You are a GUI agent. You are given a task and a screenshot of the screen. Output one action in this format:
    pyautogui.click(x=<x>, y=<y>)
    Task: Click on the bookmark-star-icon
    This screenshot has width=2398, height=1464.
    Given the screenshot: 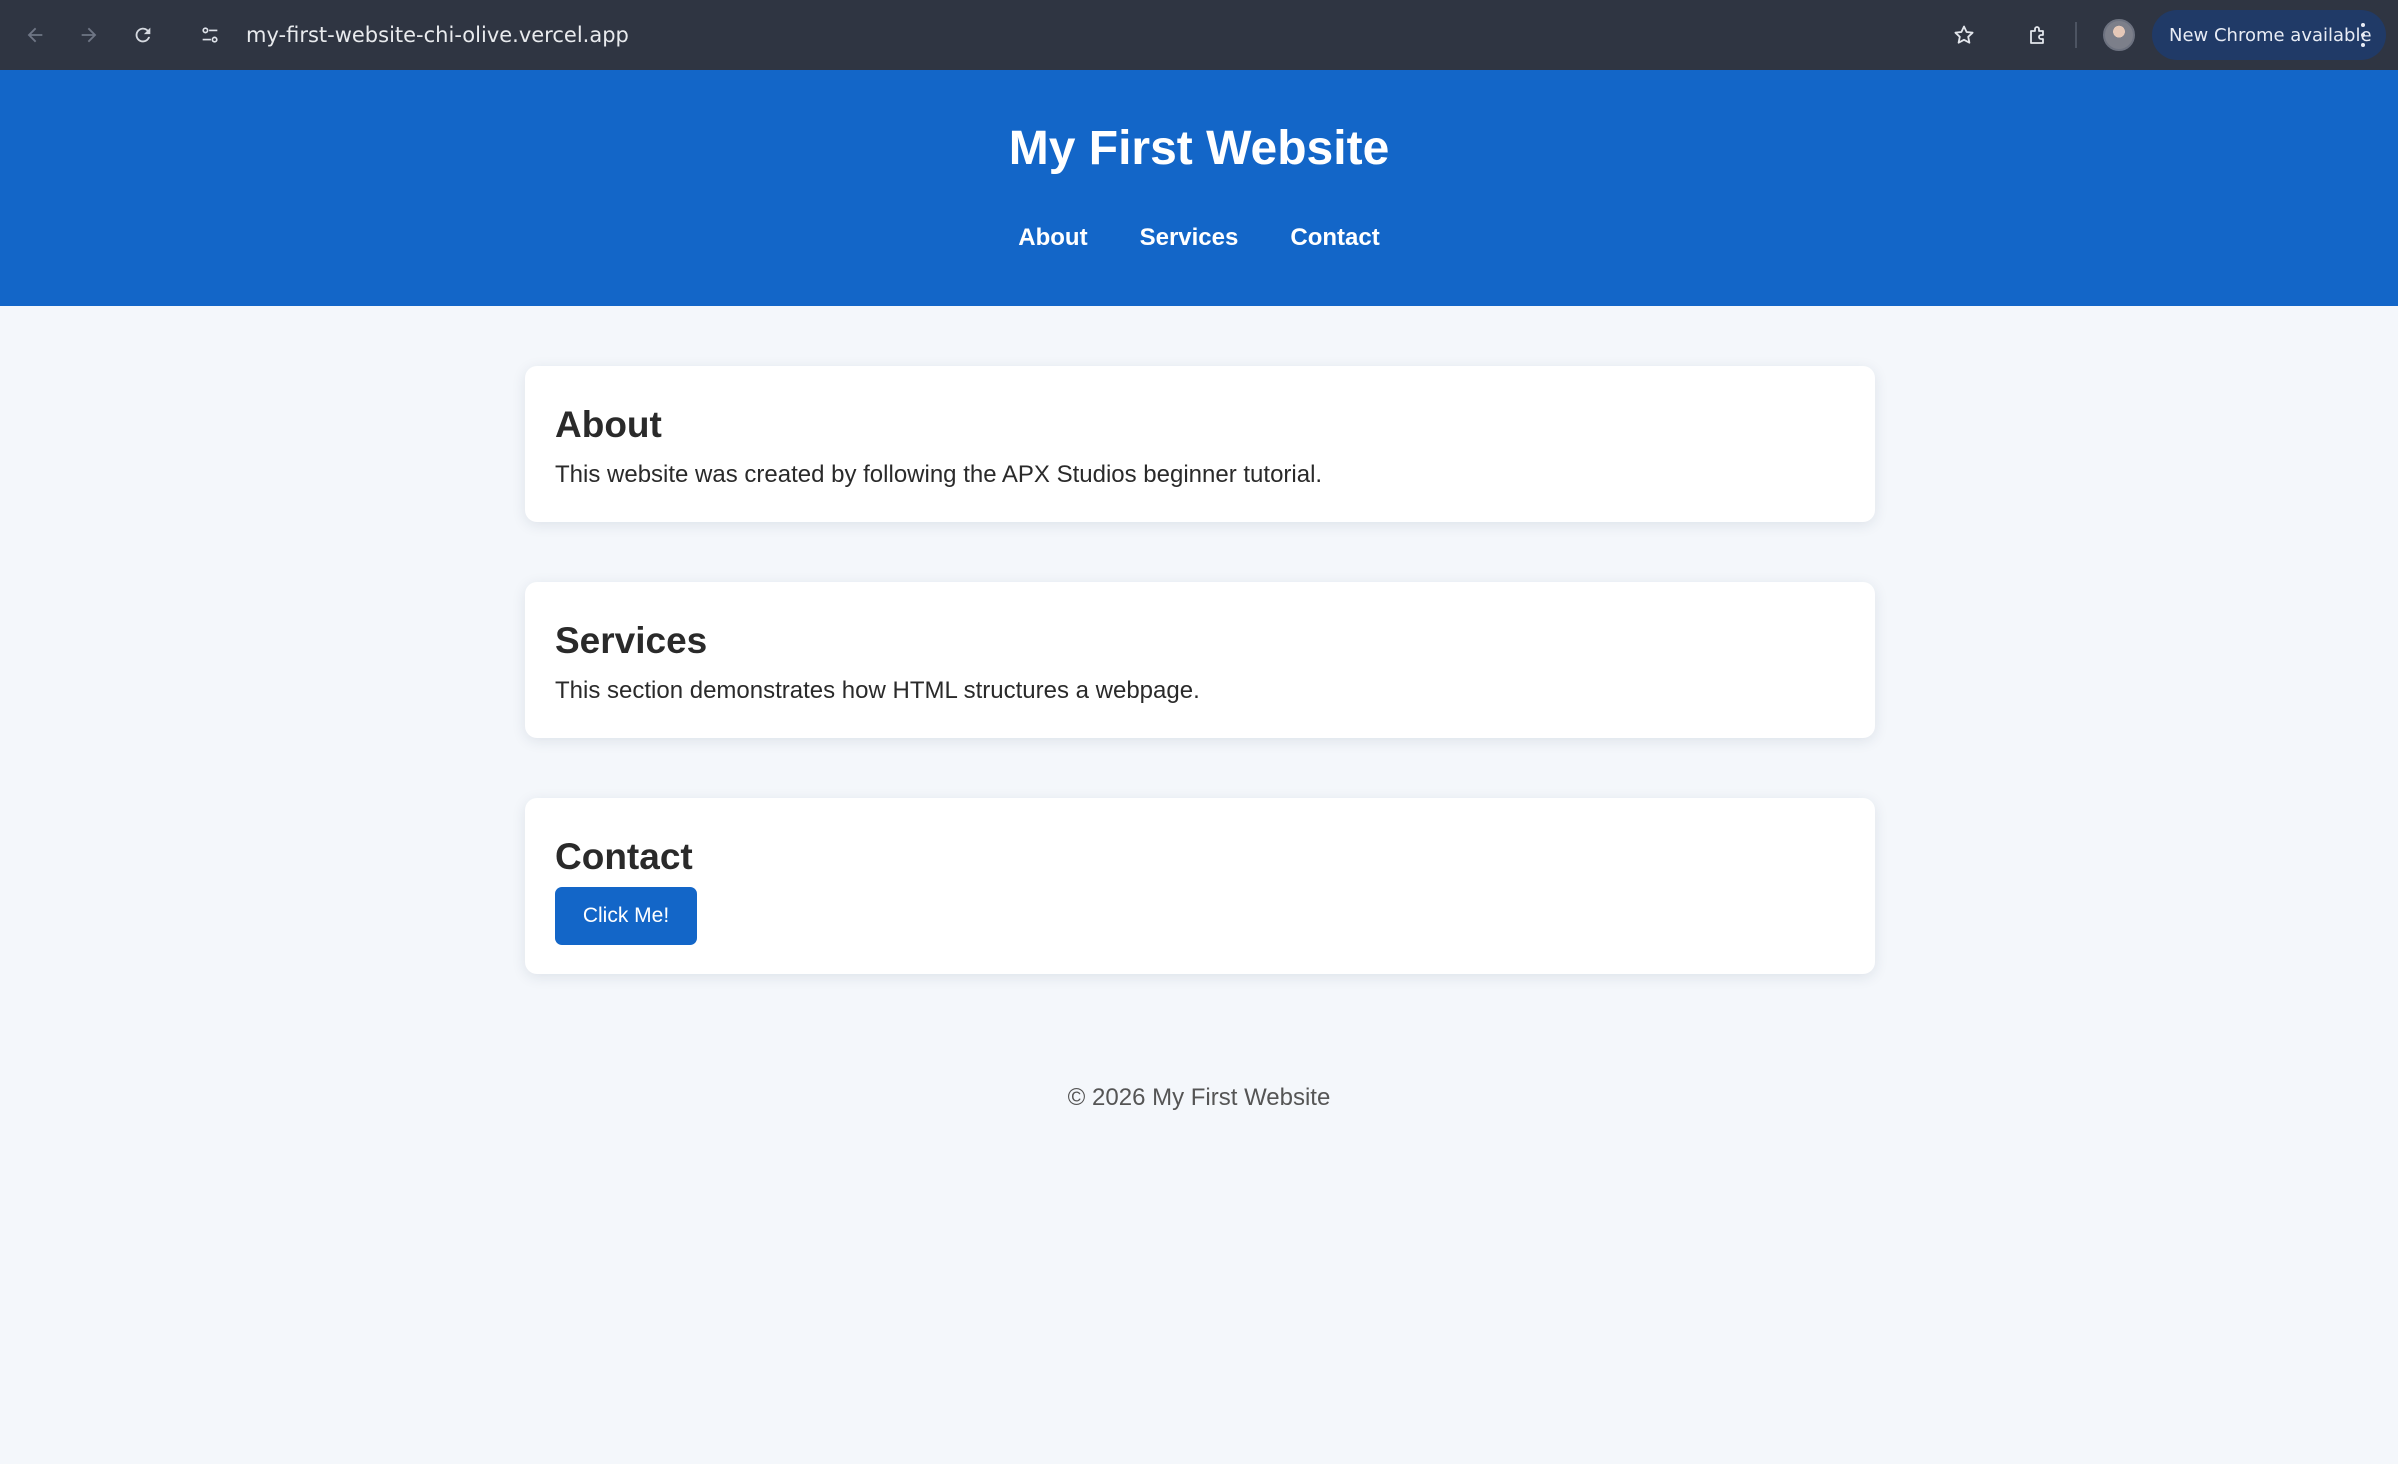 What is the action you would take?
    pyautogui.click(x=1964, y=35)
    